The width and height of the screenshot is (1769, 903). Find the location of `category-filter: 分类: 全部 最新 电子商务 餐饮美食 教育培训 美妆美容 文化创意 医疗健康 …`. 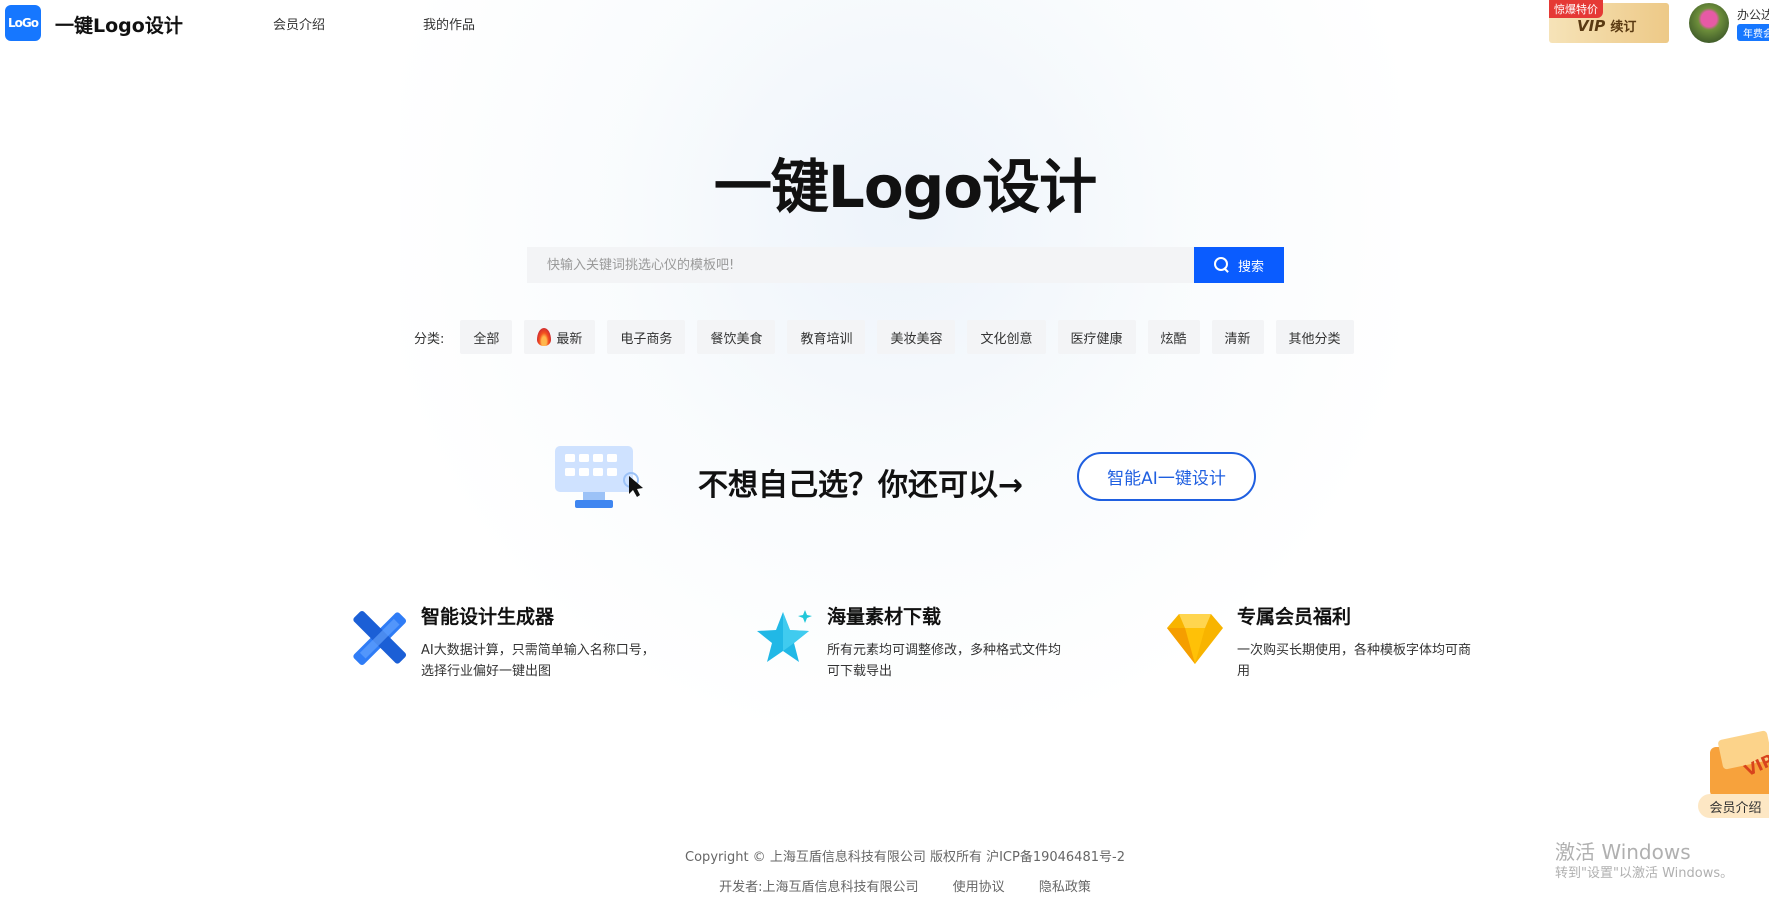

category-filter: 分类: 全部 最新 电子商务 餐饮美食 教育培训 美妆美容 文化创意 医疗健康 … is located at coordinates (890, 337).